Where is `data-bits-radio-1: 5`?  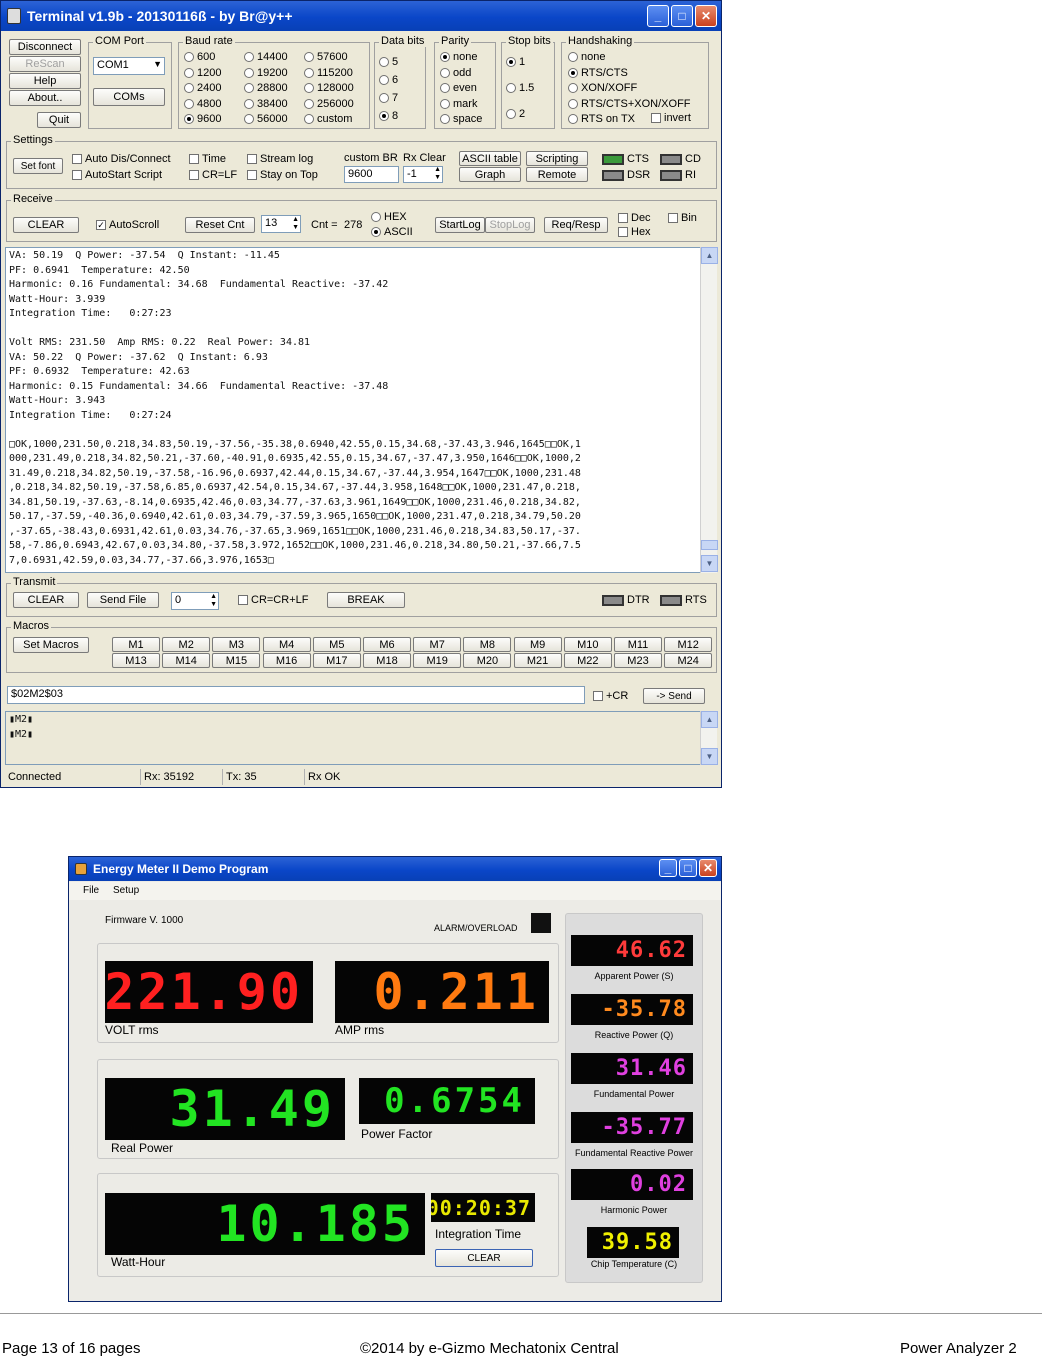 data-bits-radio-1: 5 is located at coordinates (388, 62).